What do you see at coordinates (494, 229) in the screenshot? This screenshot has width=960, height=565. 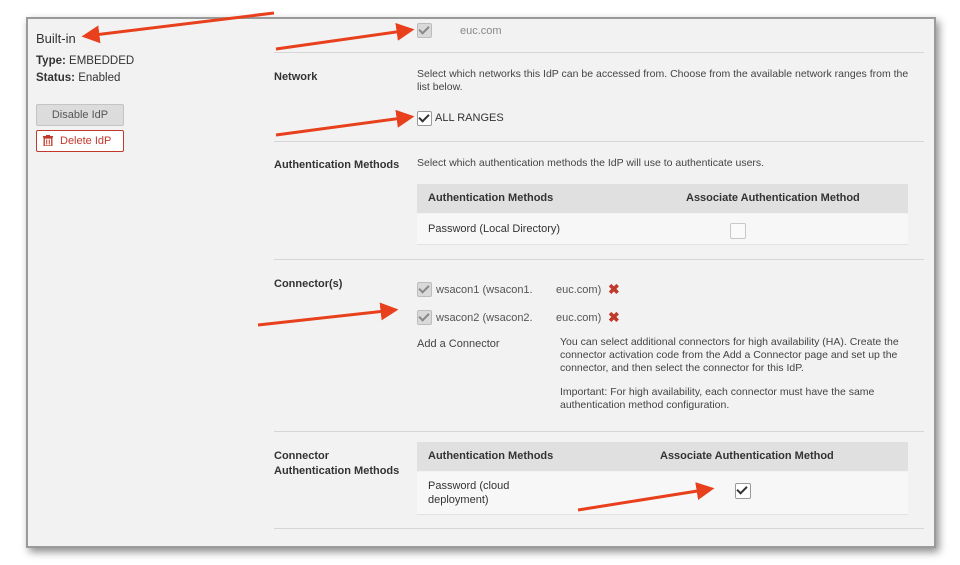 I see `auth-method-name: Password (Local Directory)` at bounding box center [494, 229].